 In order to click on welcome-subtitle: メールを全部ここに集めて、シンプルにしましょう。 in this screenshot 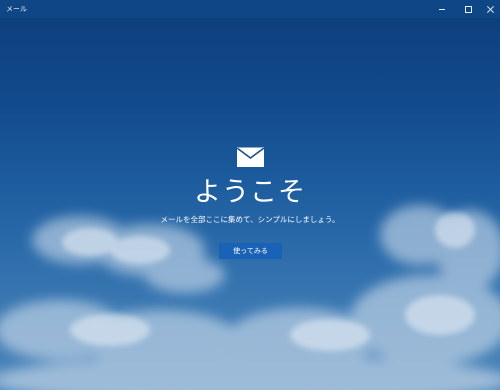, I will do `click(250, 219)`.